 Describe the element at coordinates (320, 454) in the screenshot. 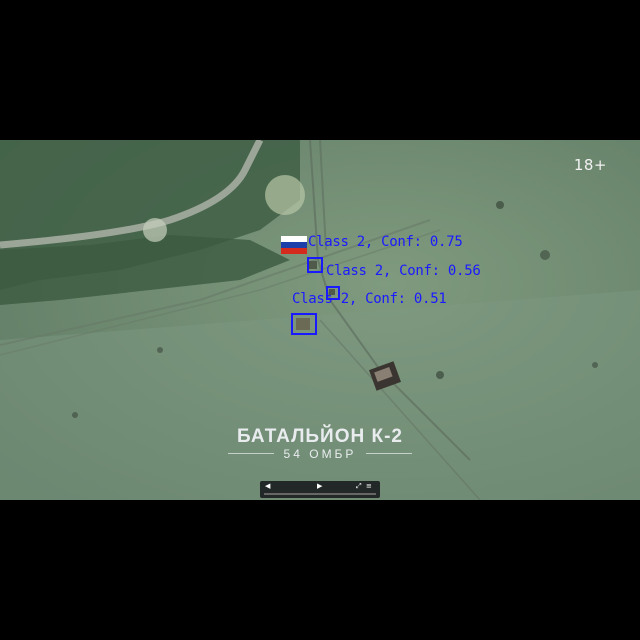

I see `watermark-subtitle: 54 ОМБР` at that location.